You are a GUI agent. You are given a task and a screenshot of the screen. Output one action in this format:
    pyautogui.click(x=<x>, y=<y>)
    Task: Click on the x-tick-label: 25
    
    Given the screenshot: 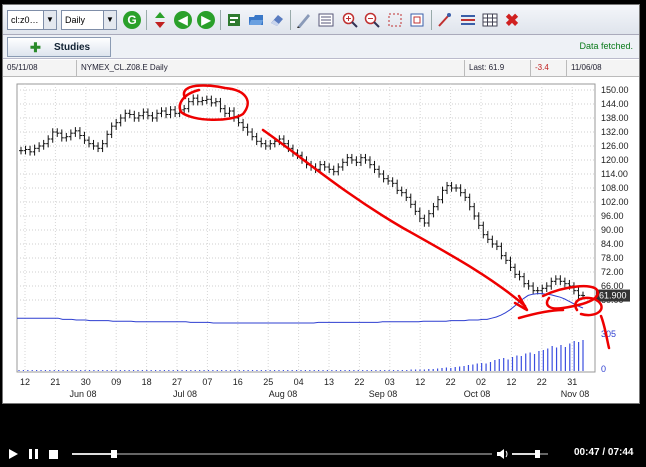 What is the action you would take?
    pyautogui.click(x=268, y=382)
    